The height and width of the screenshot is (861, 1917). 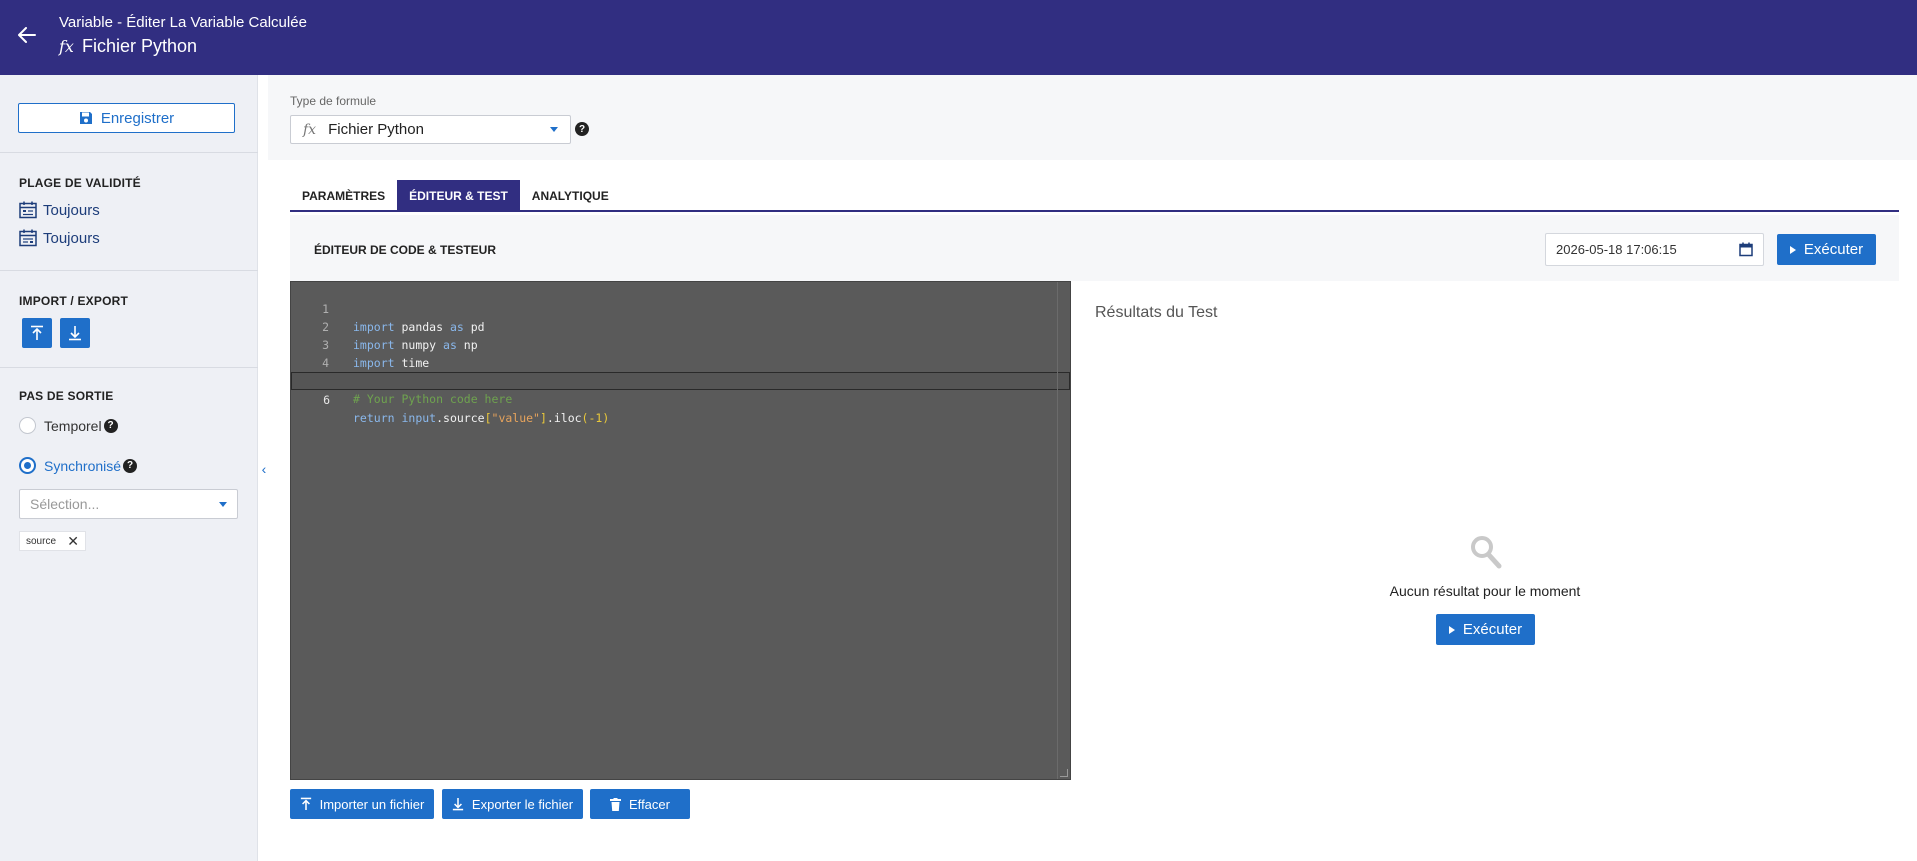 What do you see at coordinates (570, 195) in the screenshot?
I see `tab-analytique: ANALYTIQUE` at bounding box center [570, 195].